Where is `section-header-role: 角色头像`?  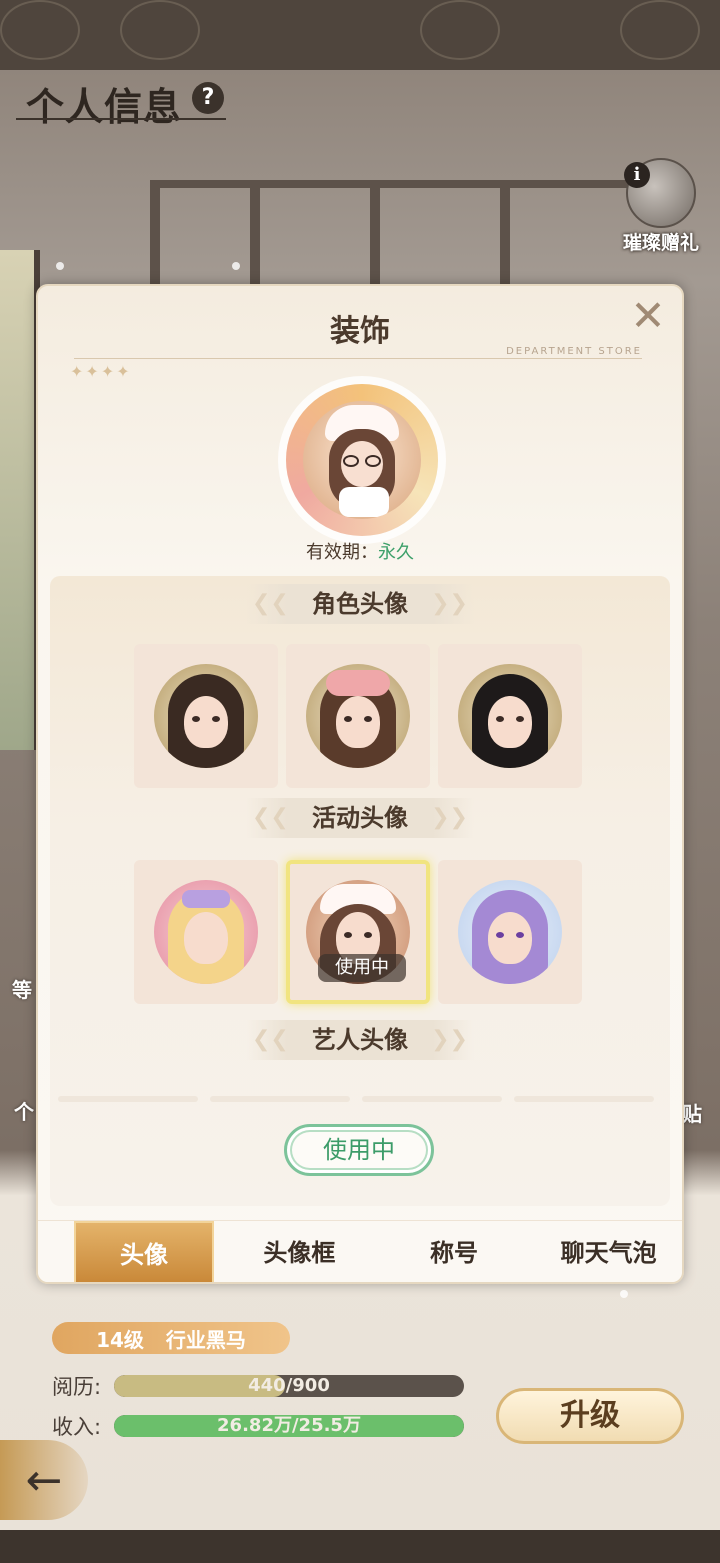
section-header-role: 角色头像 is located at coordinates (360, 604).